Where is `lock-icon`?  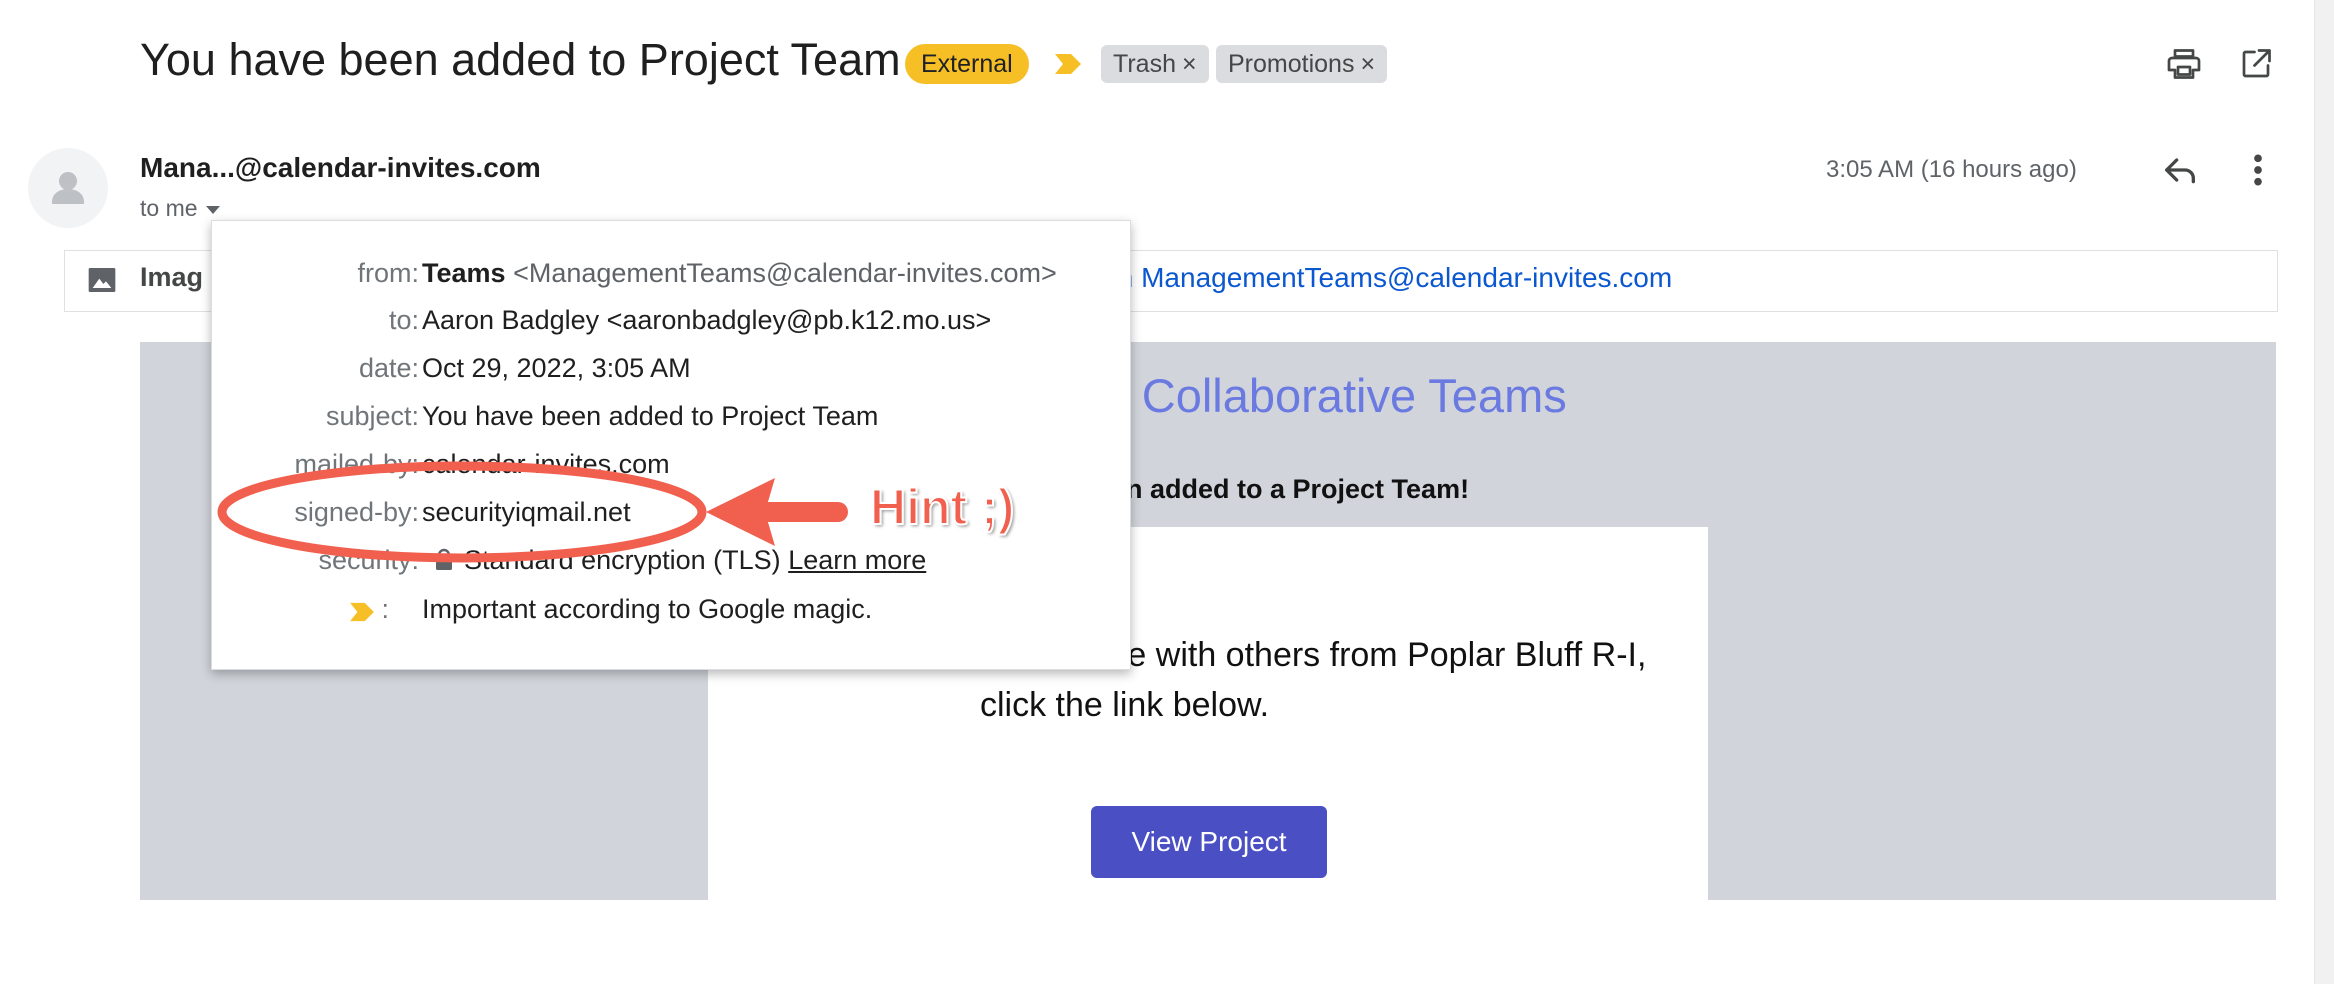 lock-icon is located at coordinates (444, 559).